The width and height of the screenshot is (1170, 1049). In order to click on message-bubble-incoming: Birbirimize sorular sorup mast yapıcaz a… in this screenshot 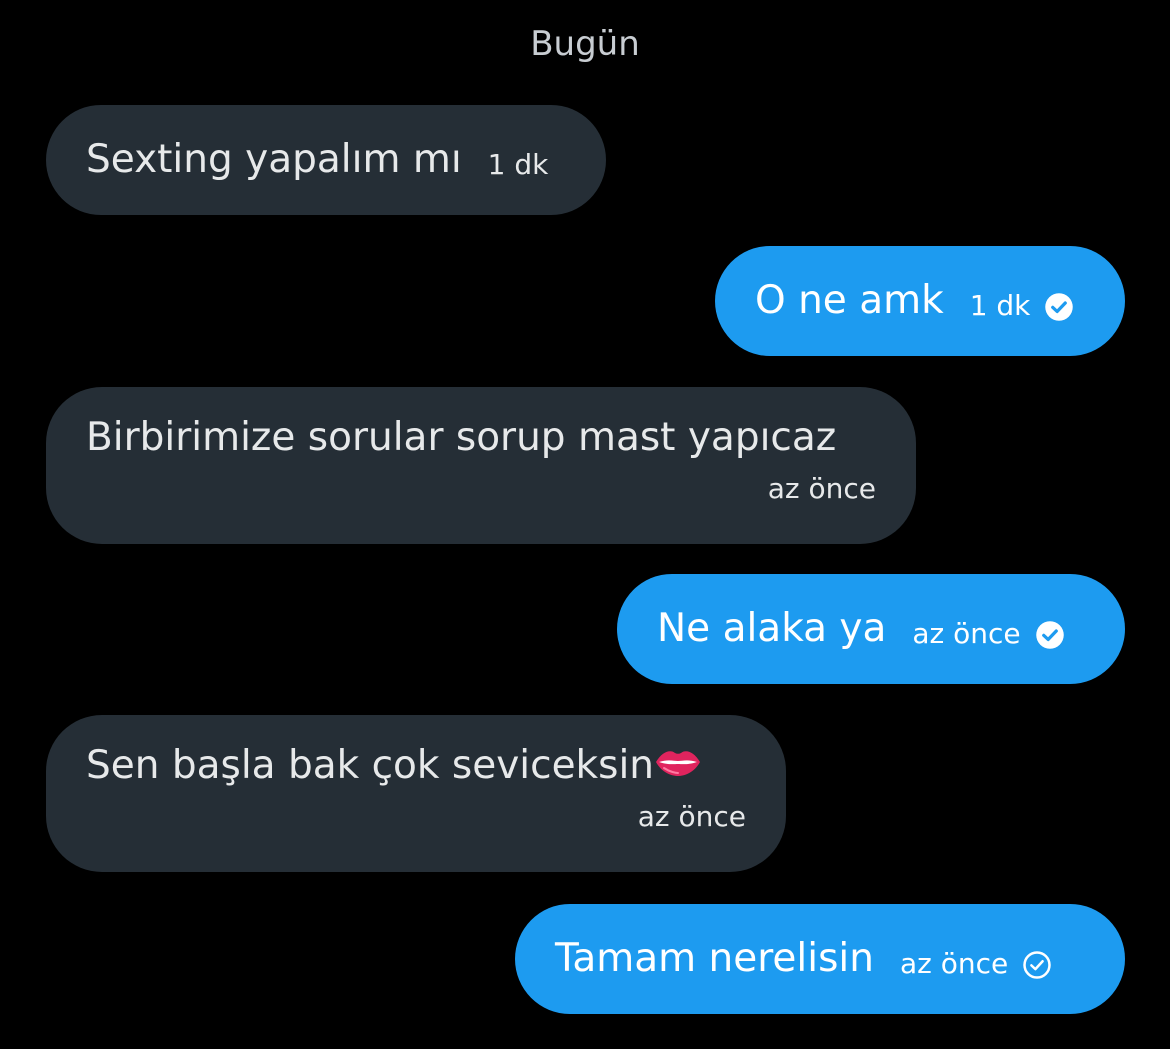, I will do `click(481, 465)`.